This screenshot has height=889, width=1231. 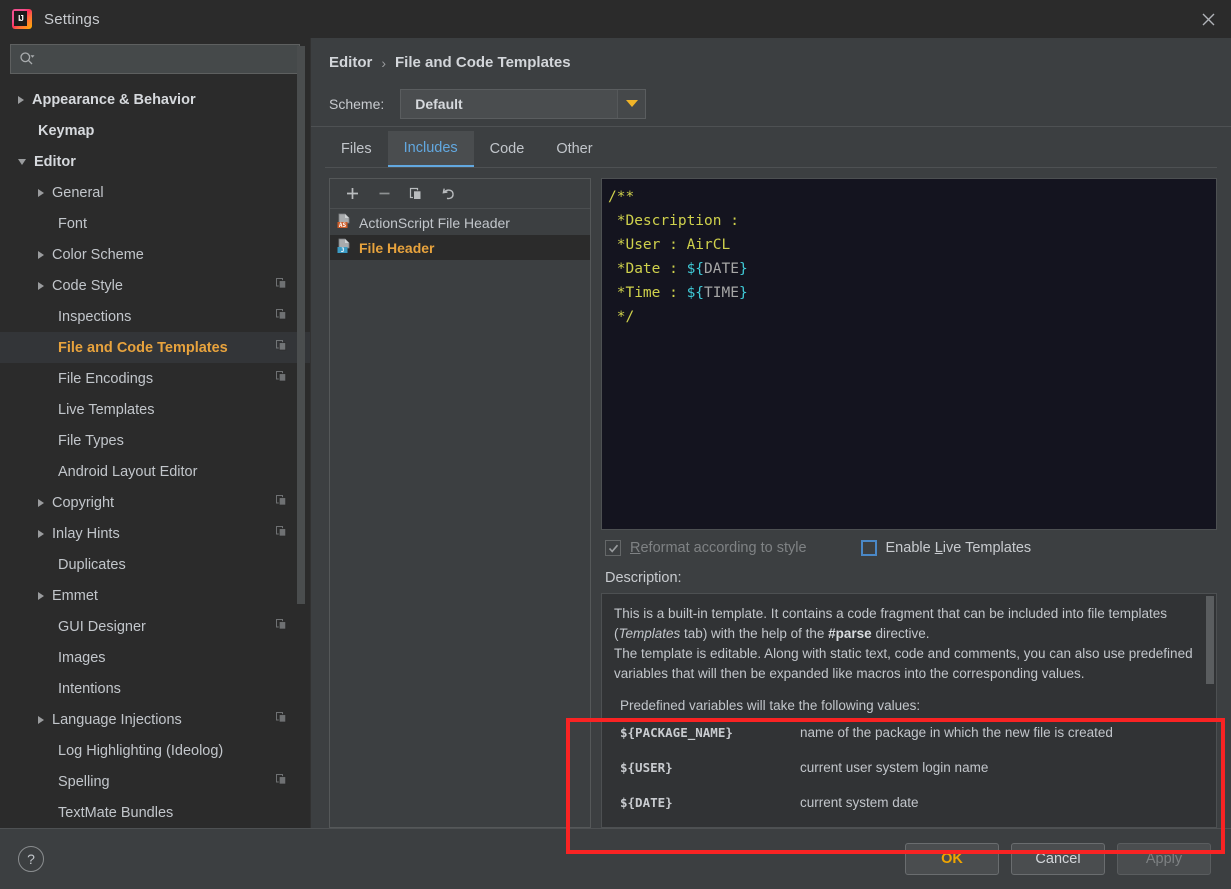 What do you see at coordinates (352, 194) in the screenshot?
I see `plus-icon` at bounding box center [352, 194].